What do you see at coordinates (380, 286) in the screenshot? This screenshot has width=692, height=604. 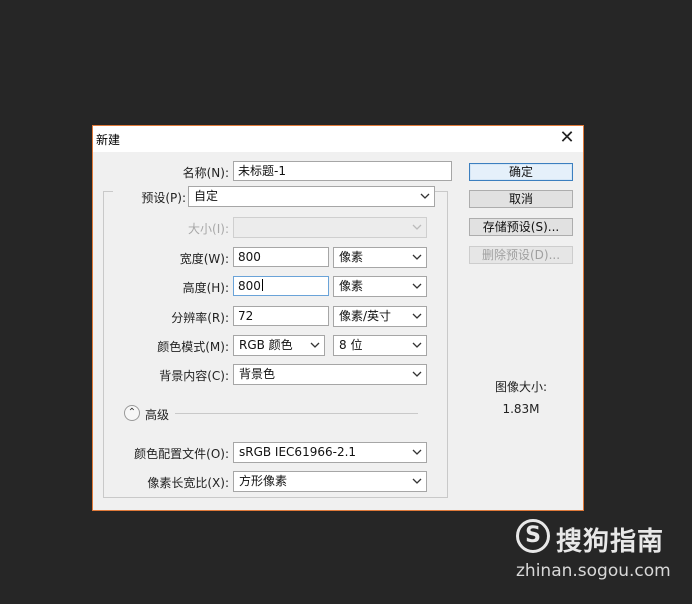 I see `height-unit-select: 像素` at bounding box center [380, 286].